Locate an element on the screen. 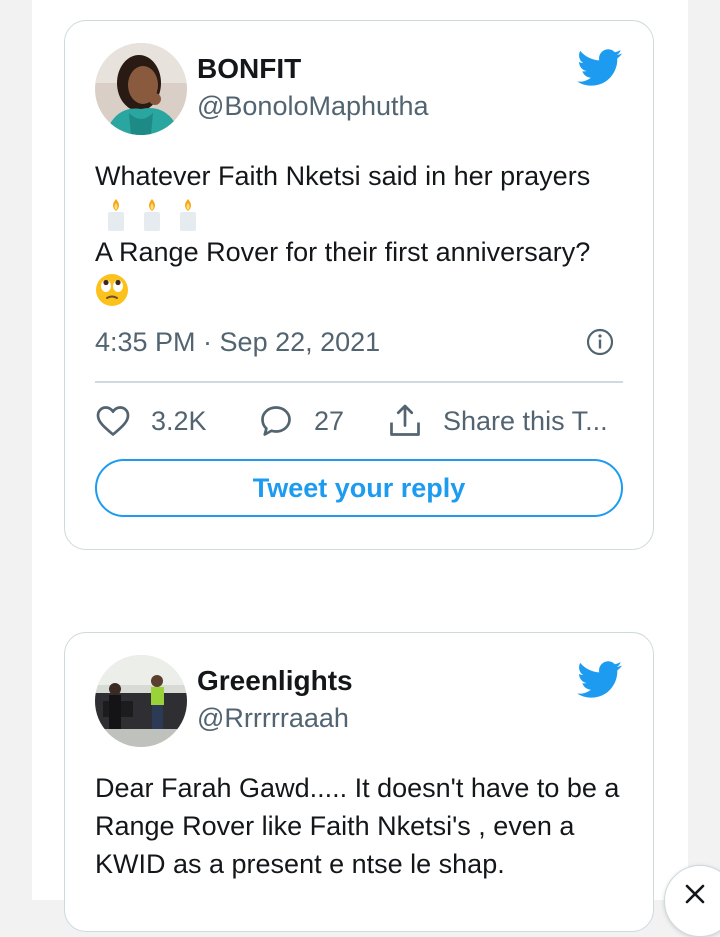 This screenshot has height=937, width=720. tweet-your-reply-button: Tweet your reply is located at coordinates (359, 488).